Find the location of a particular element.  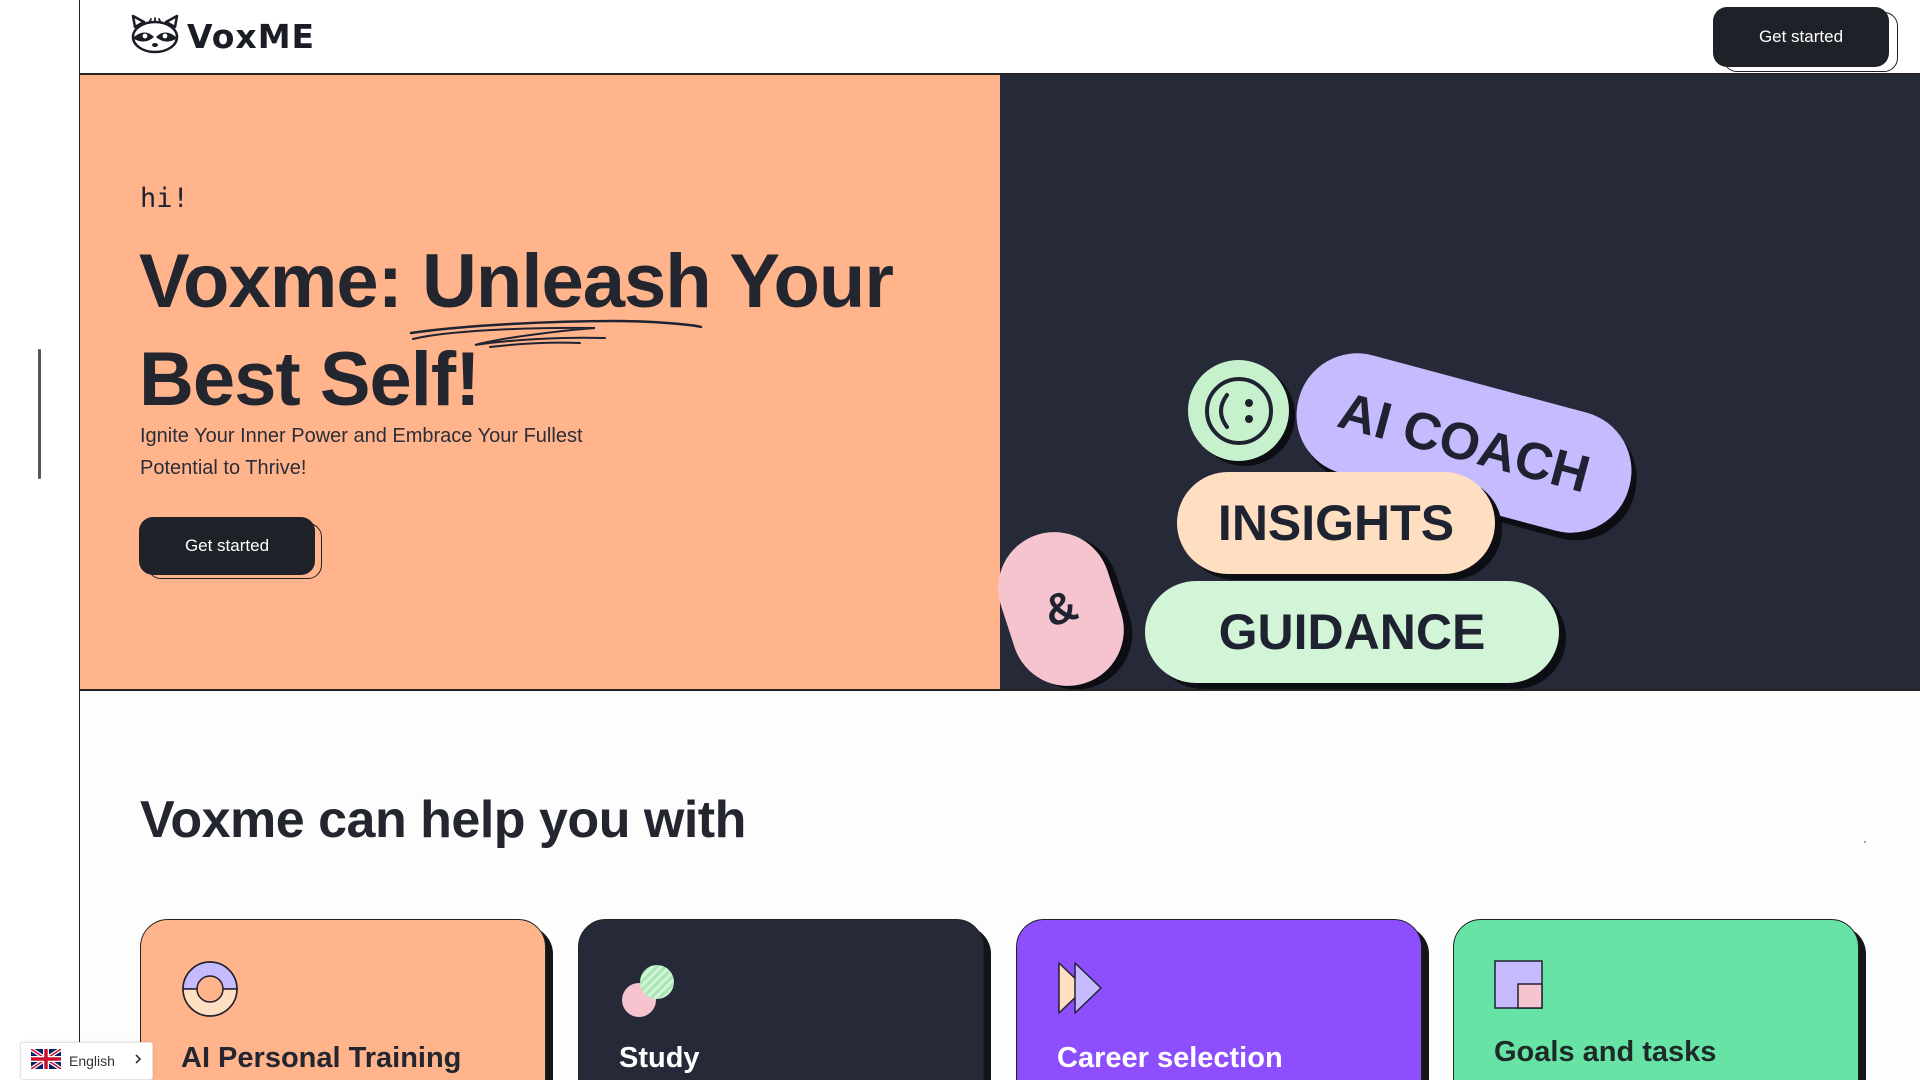

left-rail is located at coordinates (40, 540).